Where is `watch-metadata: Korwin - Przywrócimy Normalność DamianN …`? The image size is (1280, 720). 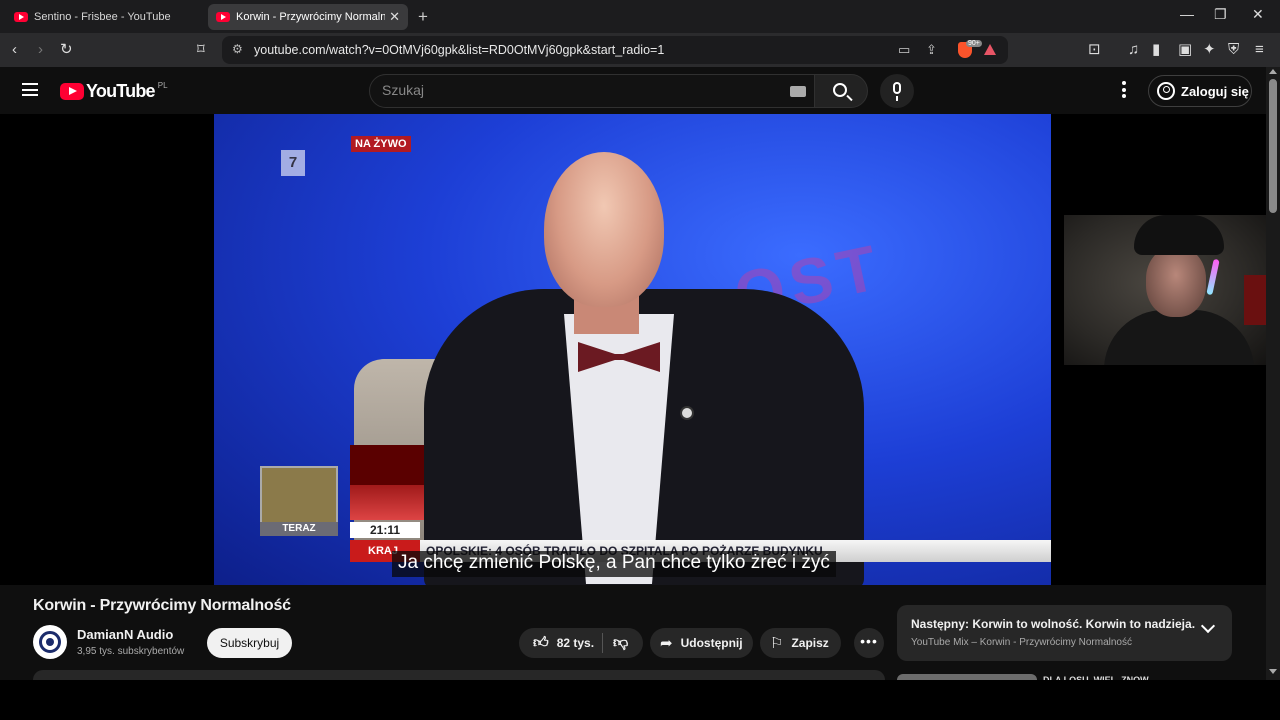
watch-metadata: Korwin - Przywrócimy Normalność DamianN … is located at coordinates (633, 632).